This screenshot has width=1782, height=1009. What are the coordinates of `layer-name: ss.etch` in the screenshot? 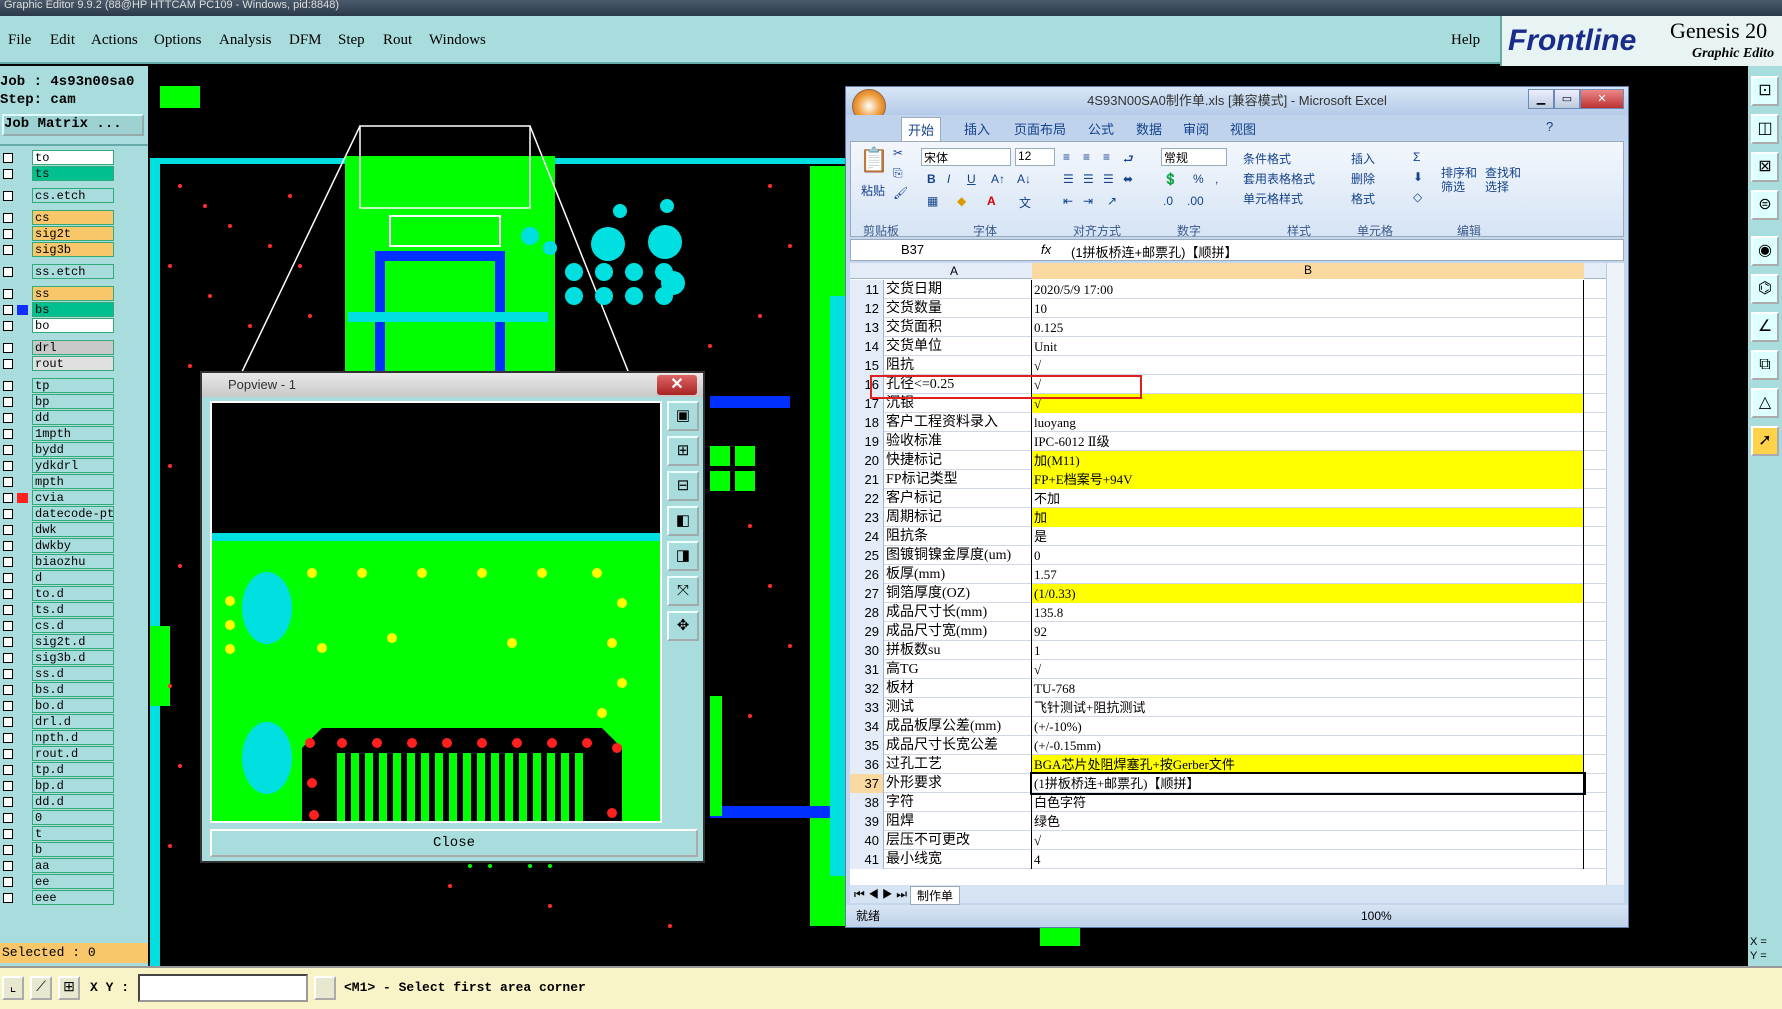 It's located at (73, 271).